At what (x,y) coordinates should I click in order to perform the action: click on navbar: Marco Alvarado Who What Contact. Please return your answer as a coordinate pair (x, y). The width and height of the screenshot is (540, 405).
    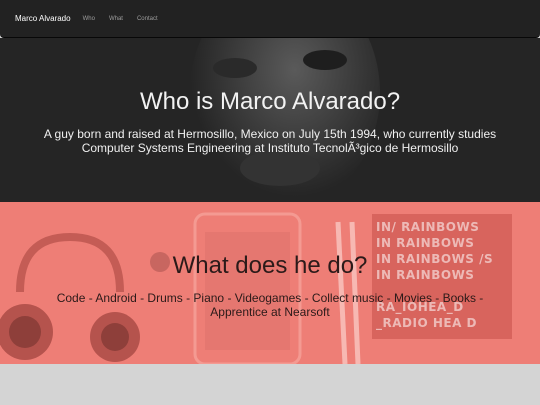
    Looking at the image, I should click on (270, 19).